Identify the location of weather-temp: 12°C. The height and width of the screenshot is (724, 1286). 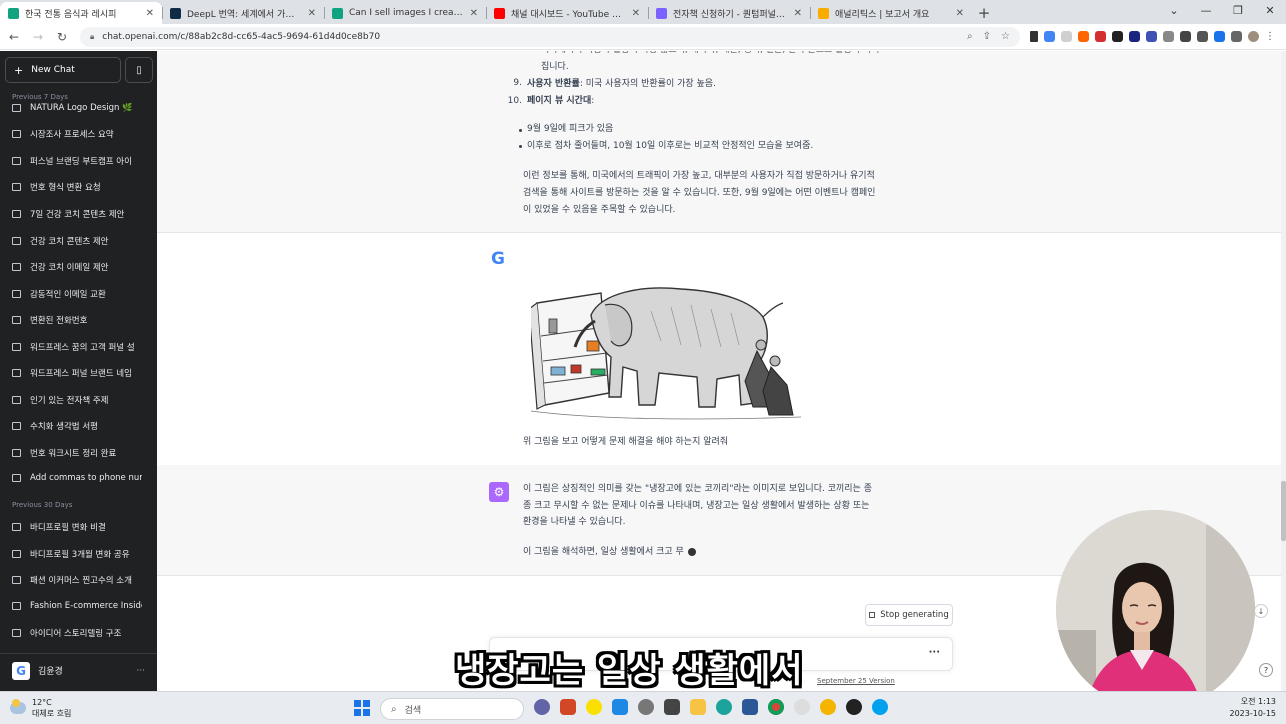
(42, 702).